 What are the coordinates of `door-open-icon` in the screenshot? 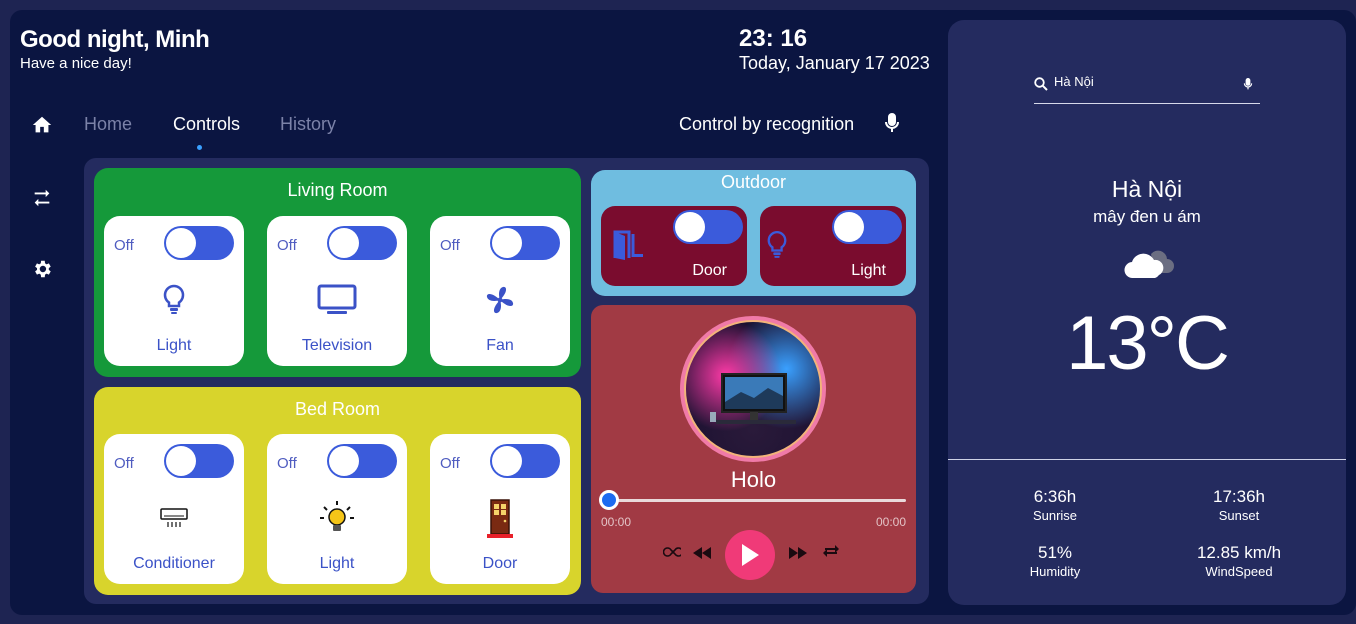 It's located at (628, 246).